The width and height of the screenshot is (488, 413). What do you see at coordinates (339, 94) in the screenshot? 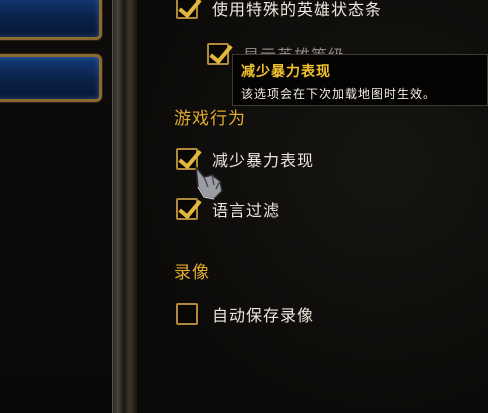
I see `tooltip-body: 该选项会在下次加载地图时生效。` at bounding box center [339, 94].